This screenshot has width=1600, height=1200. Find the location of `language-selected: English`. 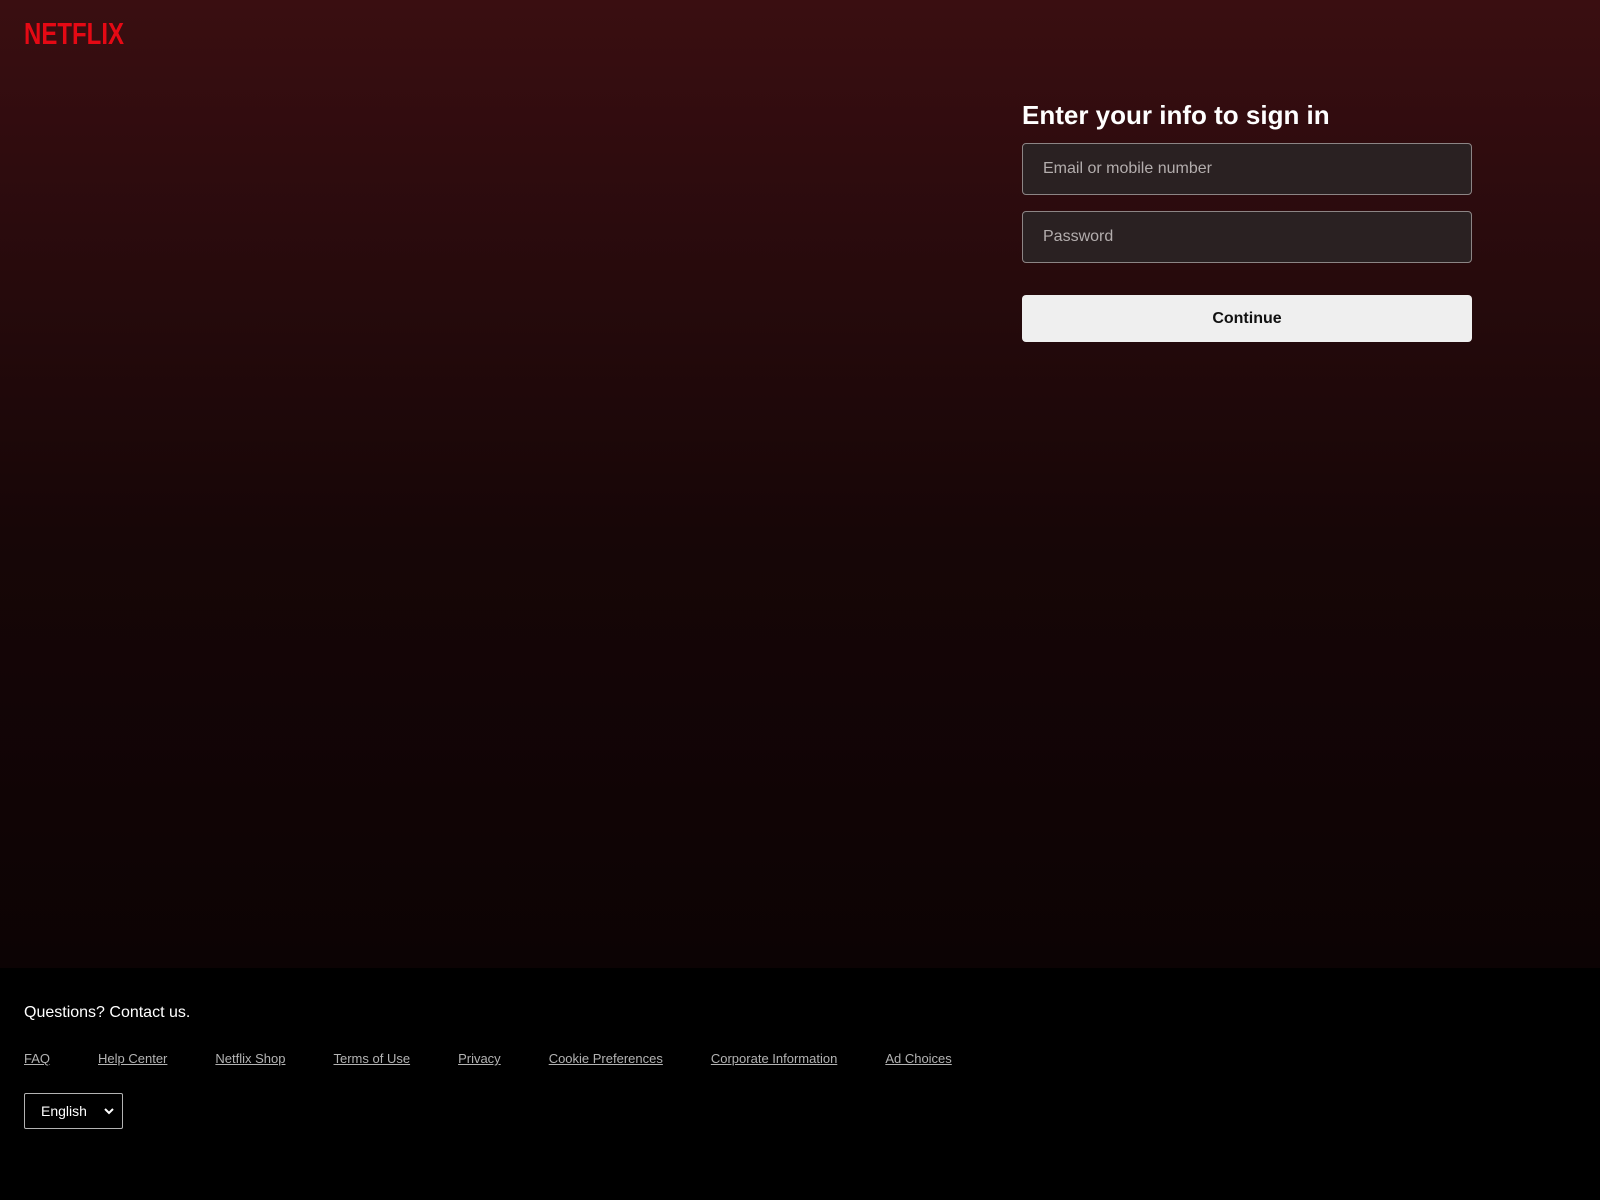

language-selected: English is located at coordinates (64, 1111).